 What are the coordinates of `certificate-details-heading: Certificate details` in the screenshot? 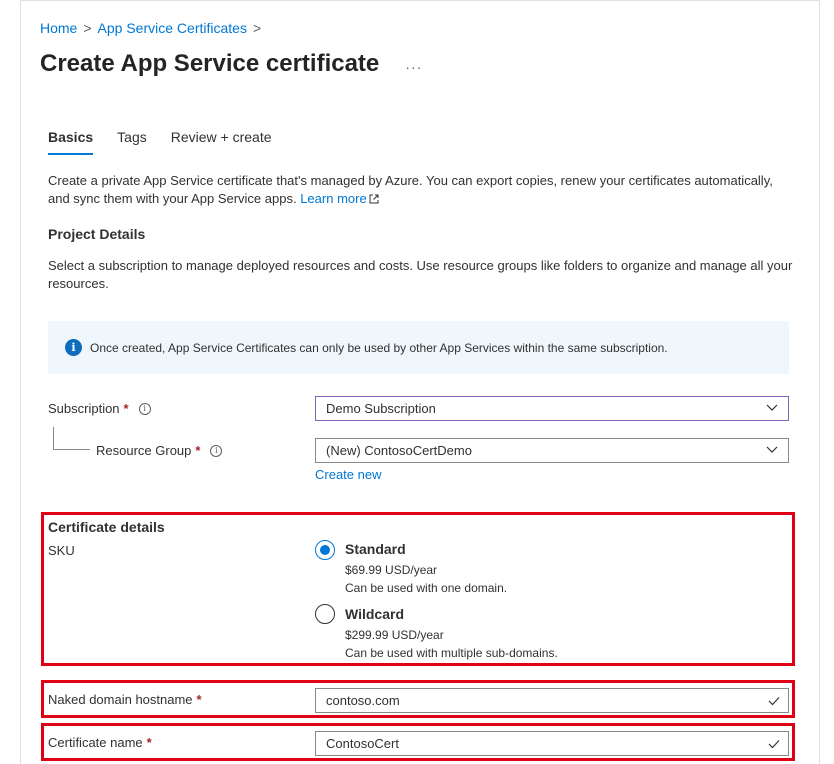 It's located at (106, 527).